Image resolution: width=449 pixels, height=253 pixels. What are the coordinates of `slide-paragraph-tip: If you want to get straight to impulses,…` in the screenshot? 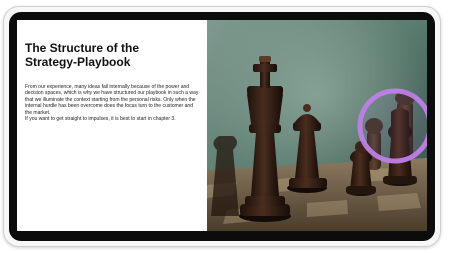 It's located at (100, 119).